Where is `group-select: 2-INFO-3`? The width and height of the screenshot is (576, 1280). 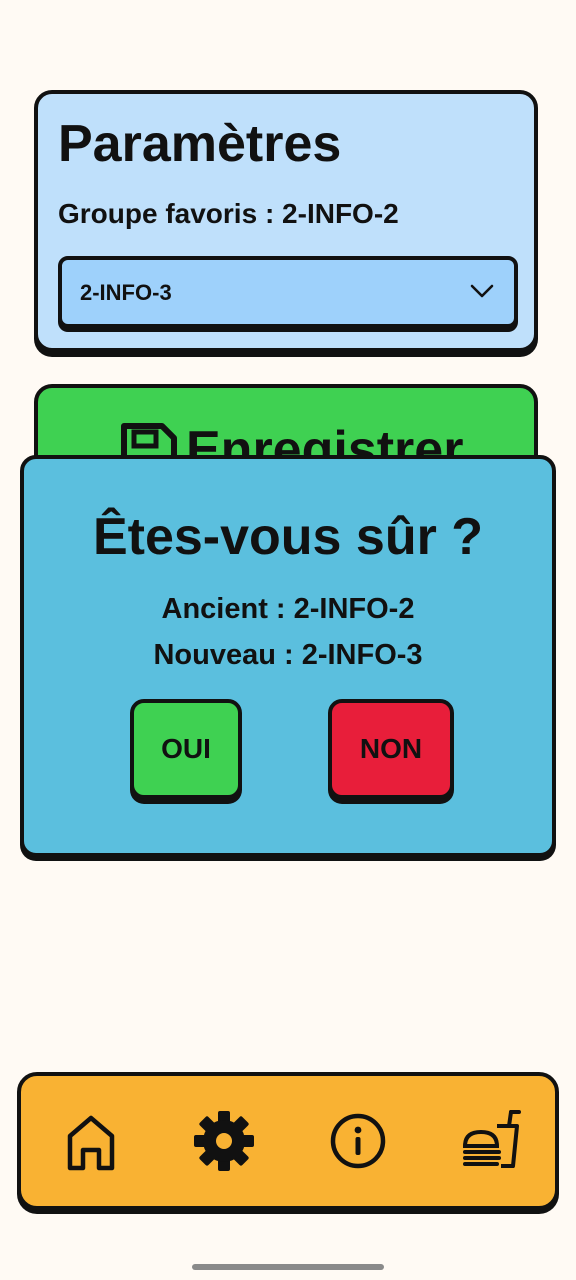
group-select: 2-INFO-3 is located at coordinates (288, 292).